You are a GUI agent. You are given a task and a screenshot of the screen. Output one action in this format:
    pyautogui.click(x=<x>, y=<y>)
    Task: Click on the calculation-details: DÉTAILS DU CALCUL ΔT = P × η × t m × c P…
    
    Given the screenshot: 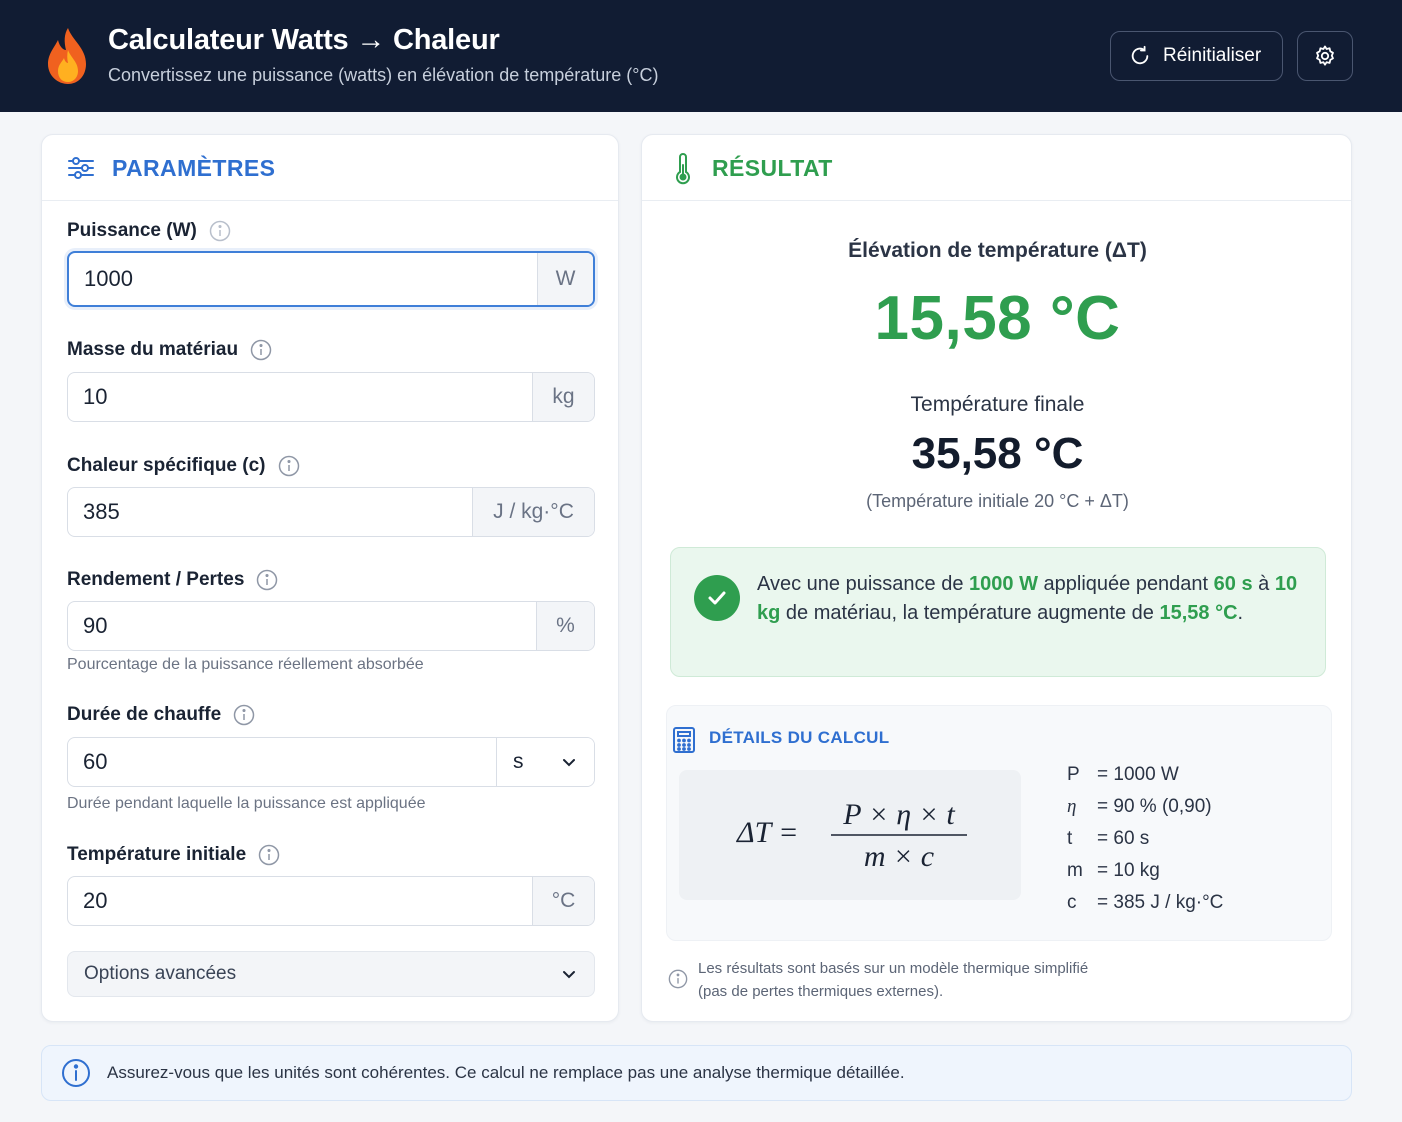 What is the action you would take?
    pyautogui.click(x=999, y=823)
    